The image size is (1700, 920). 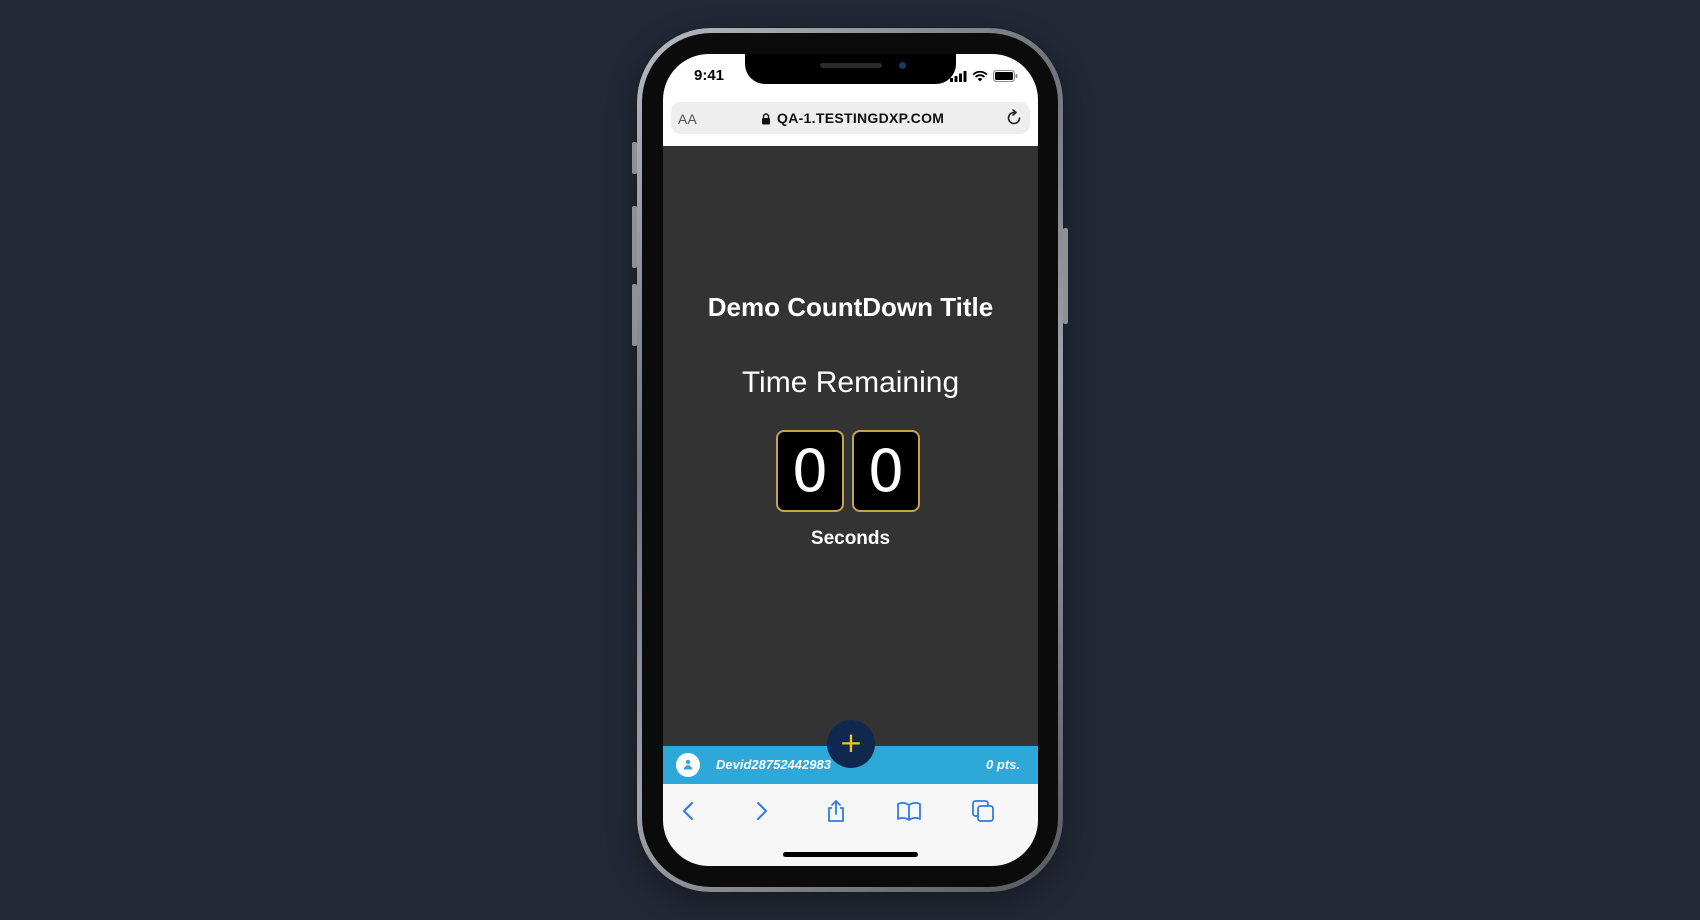 What do you see at coordinates (980, 78) in the screenshot?
I see `wifi-icon` at bounding box center [980, 78].